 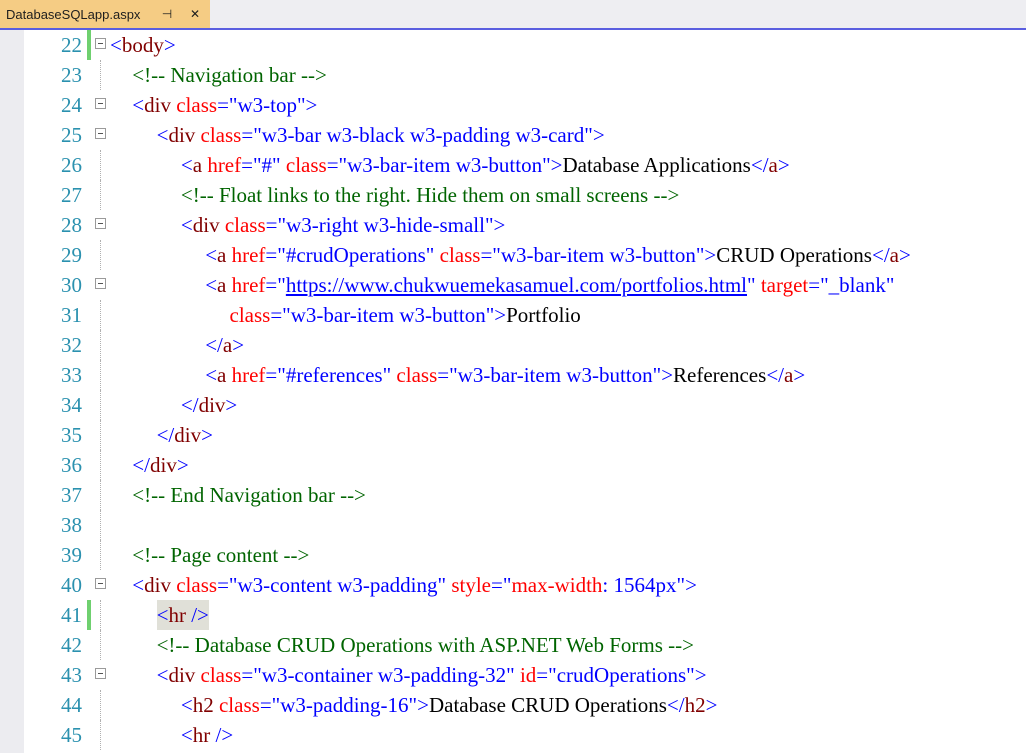 I want to click on code-line: 35 </div>, so click(x=513, y=435).